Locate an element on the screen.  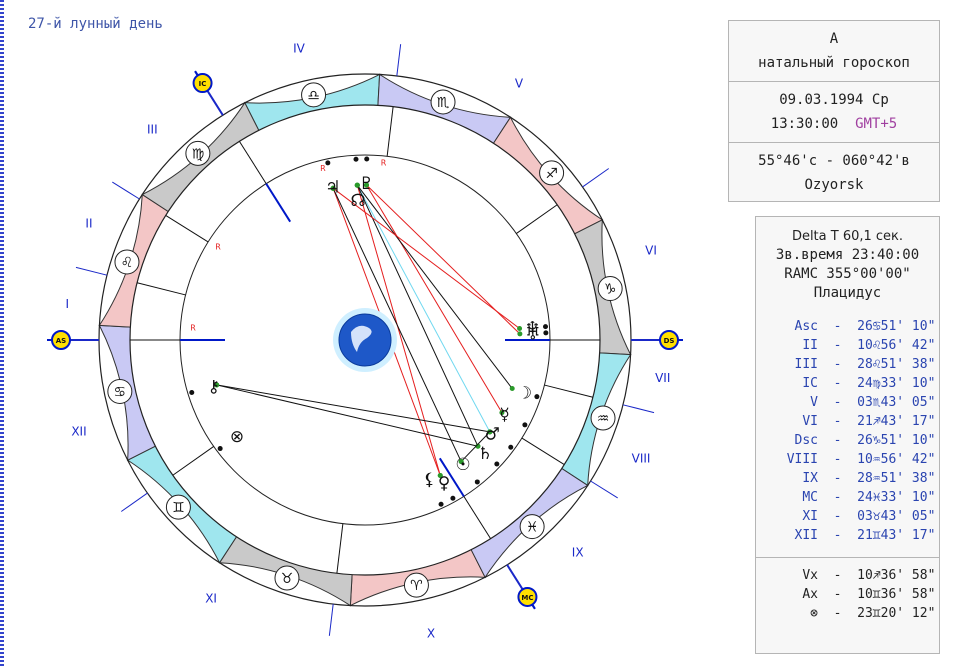
angle-value: 10♐36' 58" is located at coordinates (896, 575).